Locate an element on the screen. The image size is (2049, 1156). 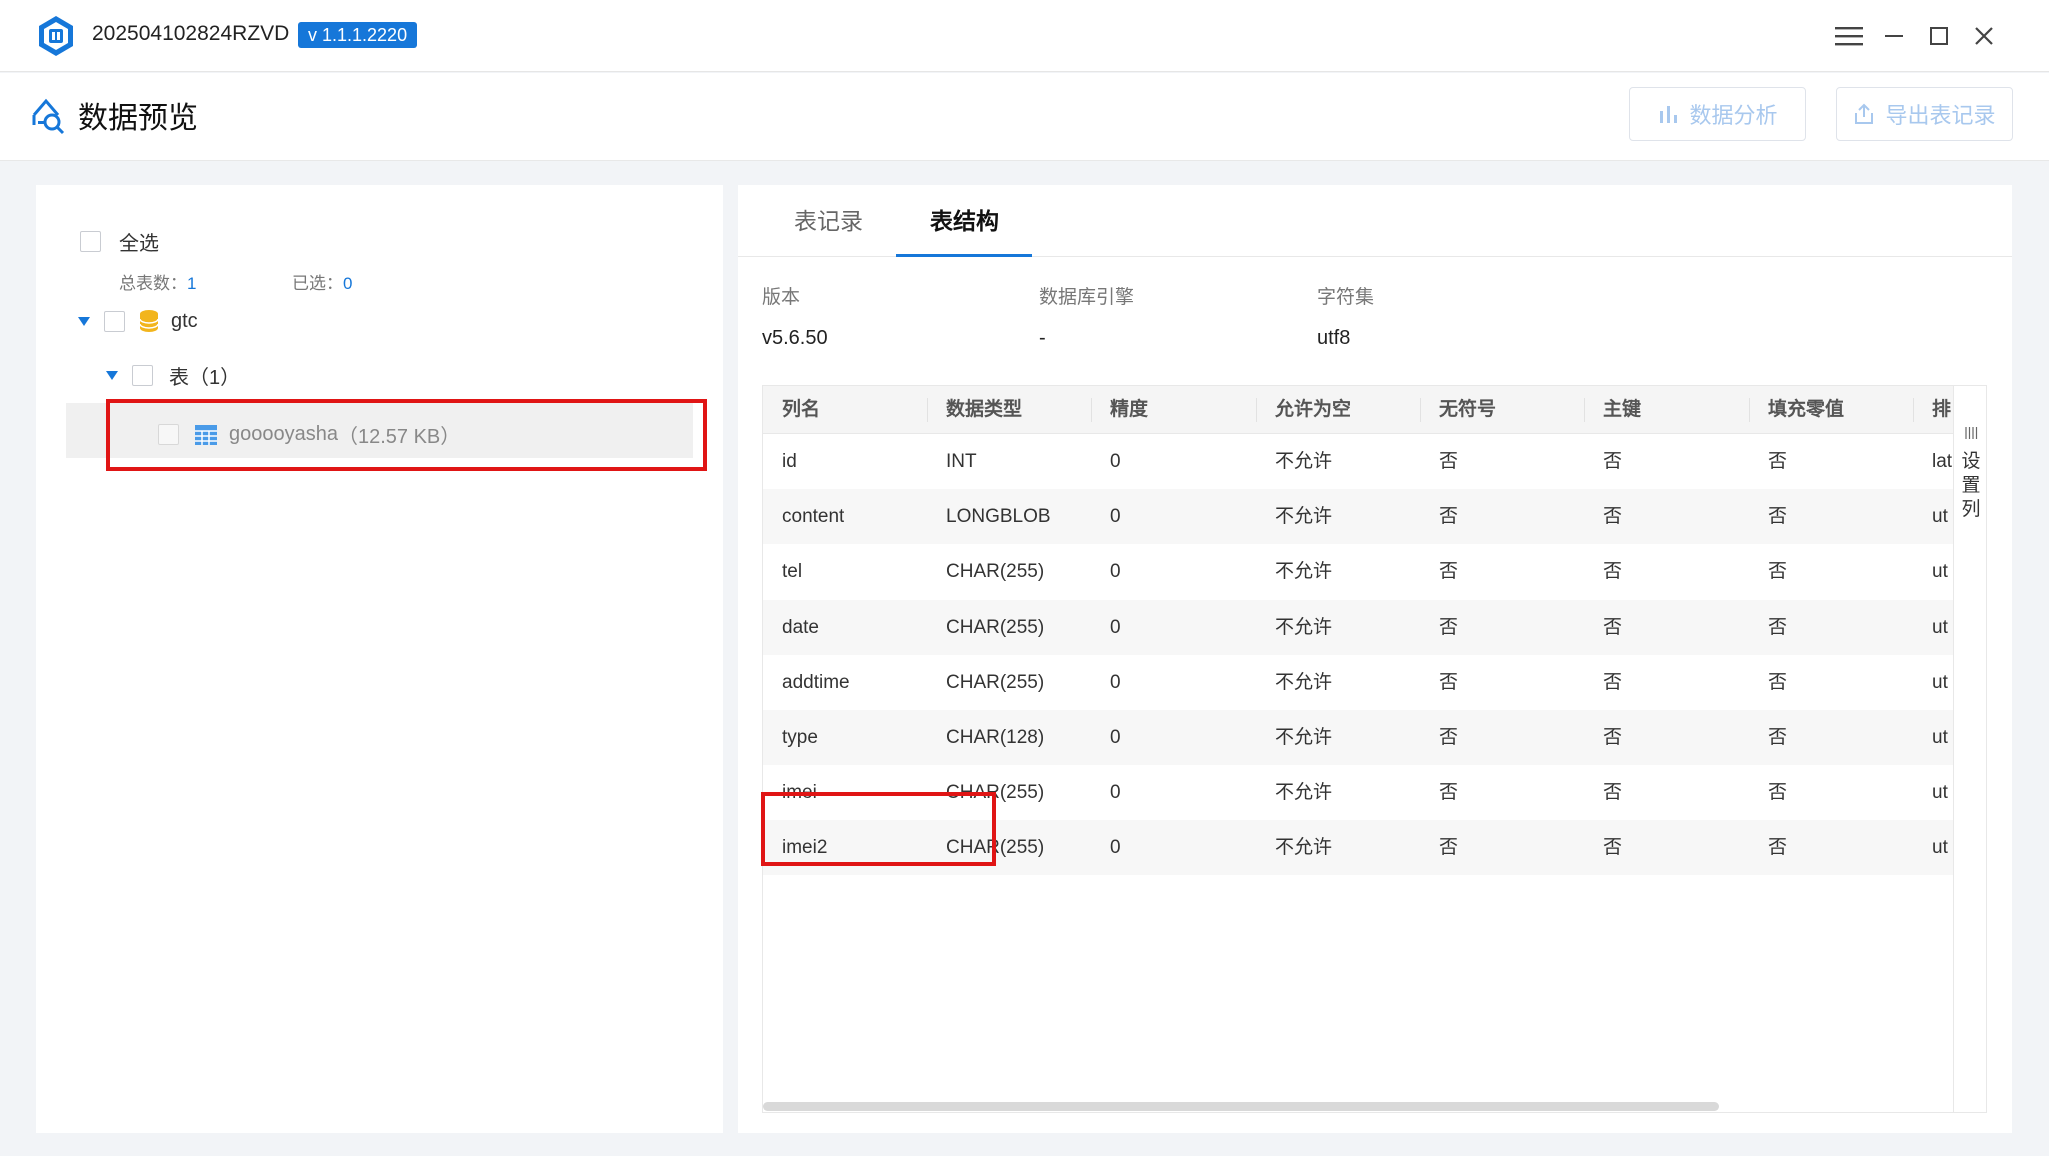
minimize-icon is located at coordinates (1894, 36).